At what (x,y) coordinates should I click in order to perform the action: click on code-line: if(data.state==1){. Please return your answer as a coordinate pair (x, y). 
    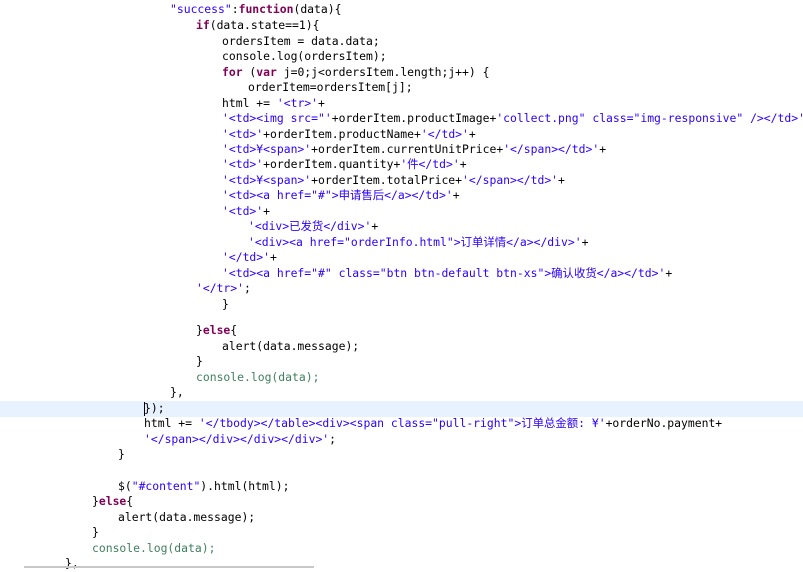
    Looking at the image, I should click on (401, 26).